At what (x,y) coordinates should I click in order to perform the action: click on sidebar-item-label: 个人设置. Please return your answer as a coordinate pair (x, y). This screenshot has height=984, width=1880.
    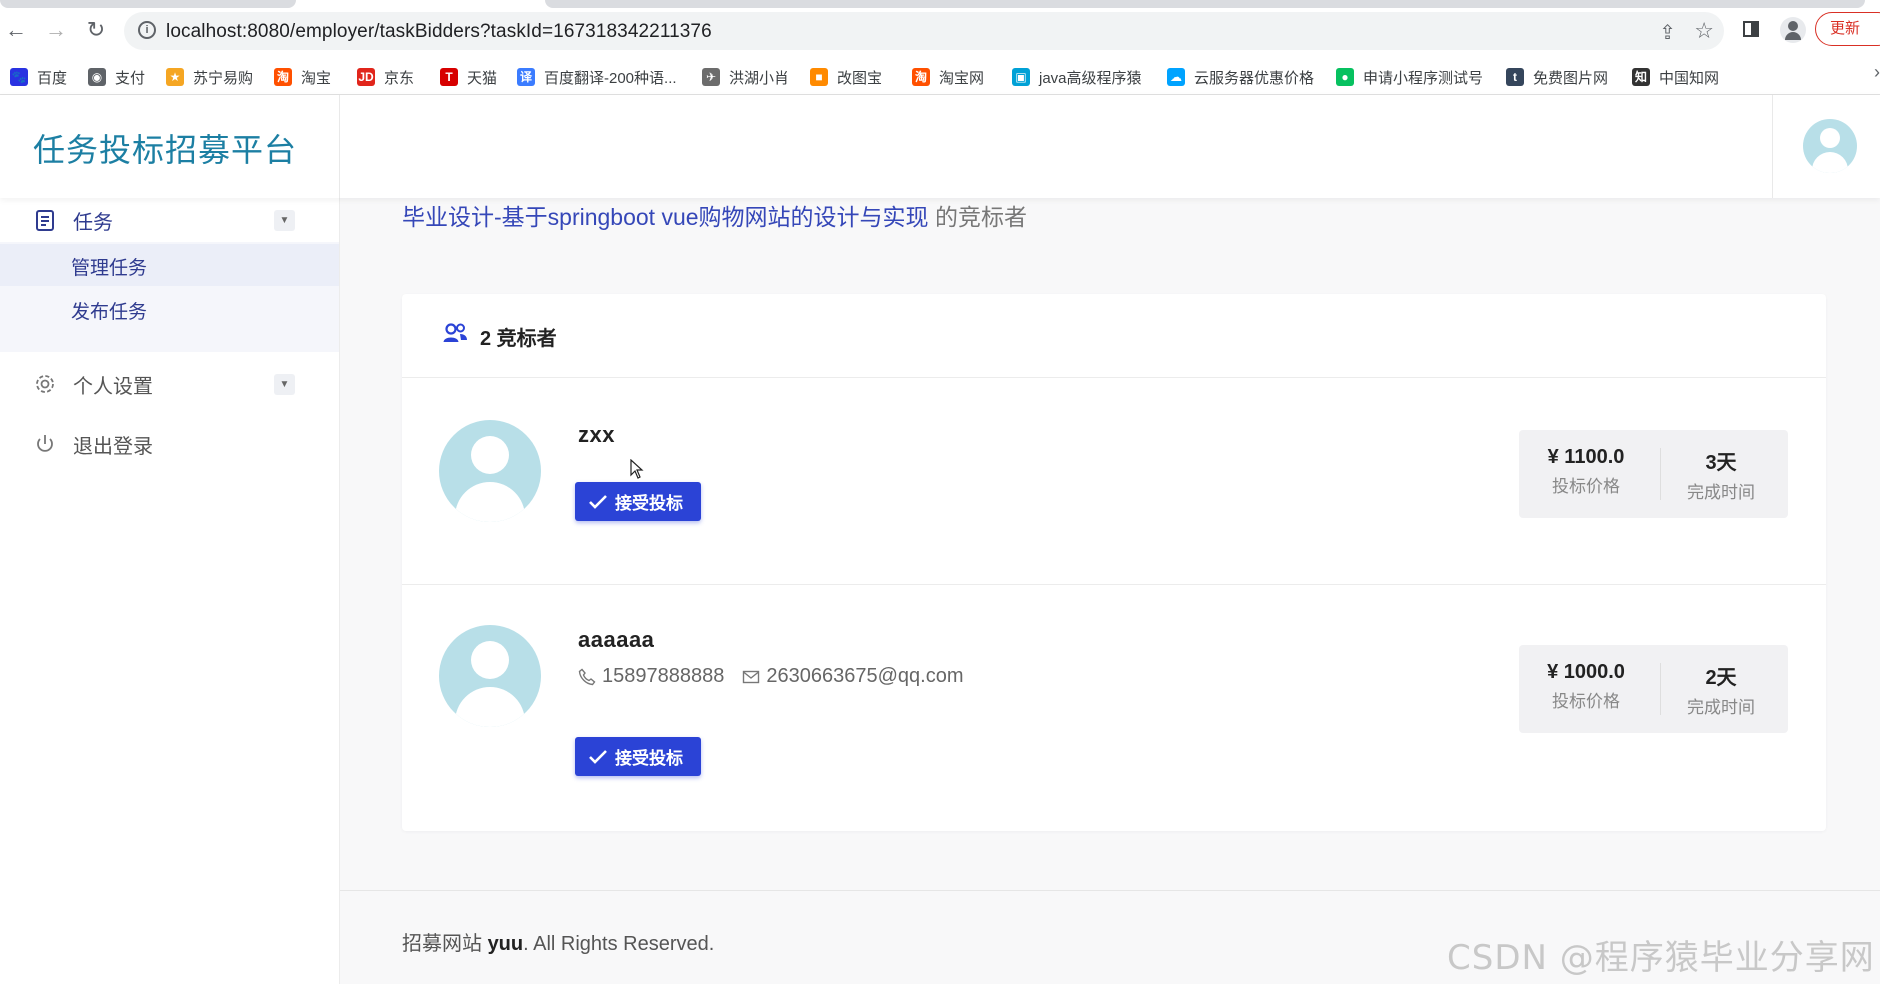
    Looking at the image, I should click on (113, 386).